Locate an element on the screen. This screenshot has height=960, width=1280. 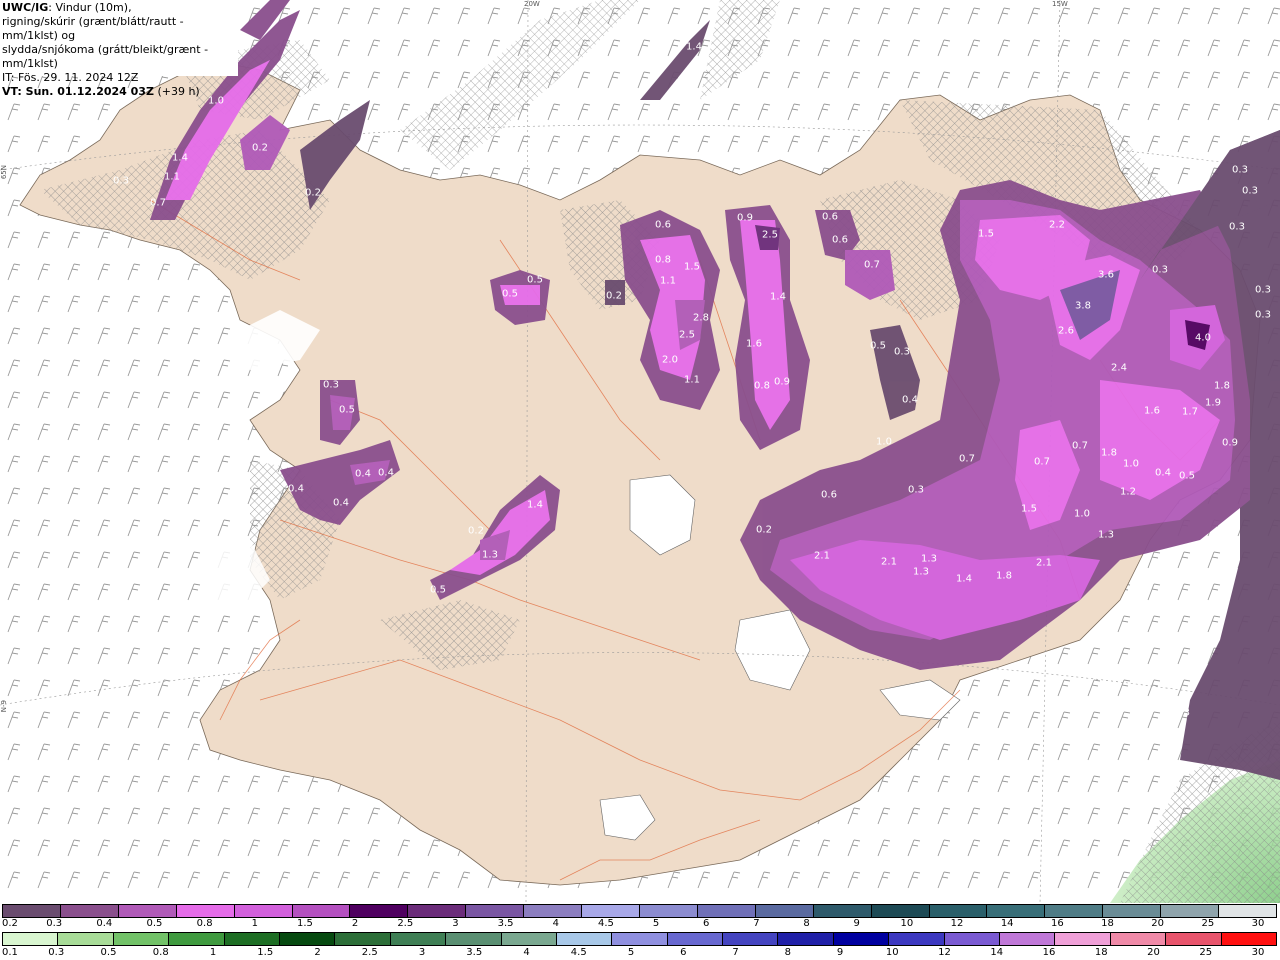
legend-label: 14 is located at coordinates (1007, 923).